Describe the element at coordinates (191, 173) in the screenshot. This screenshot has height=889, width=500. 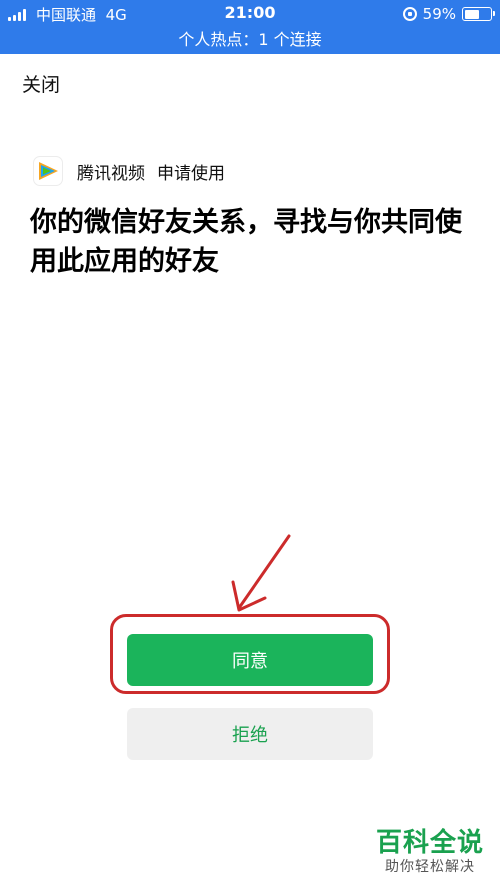
I see `app-request-label: 申请使用` at that location.